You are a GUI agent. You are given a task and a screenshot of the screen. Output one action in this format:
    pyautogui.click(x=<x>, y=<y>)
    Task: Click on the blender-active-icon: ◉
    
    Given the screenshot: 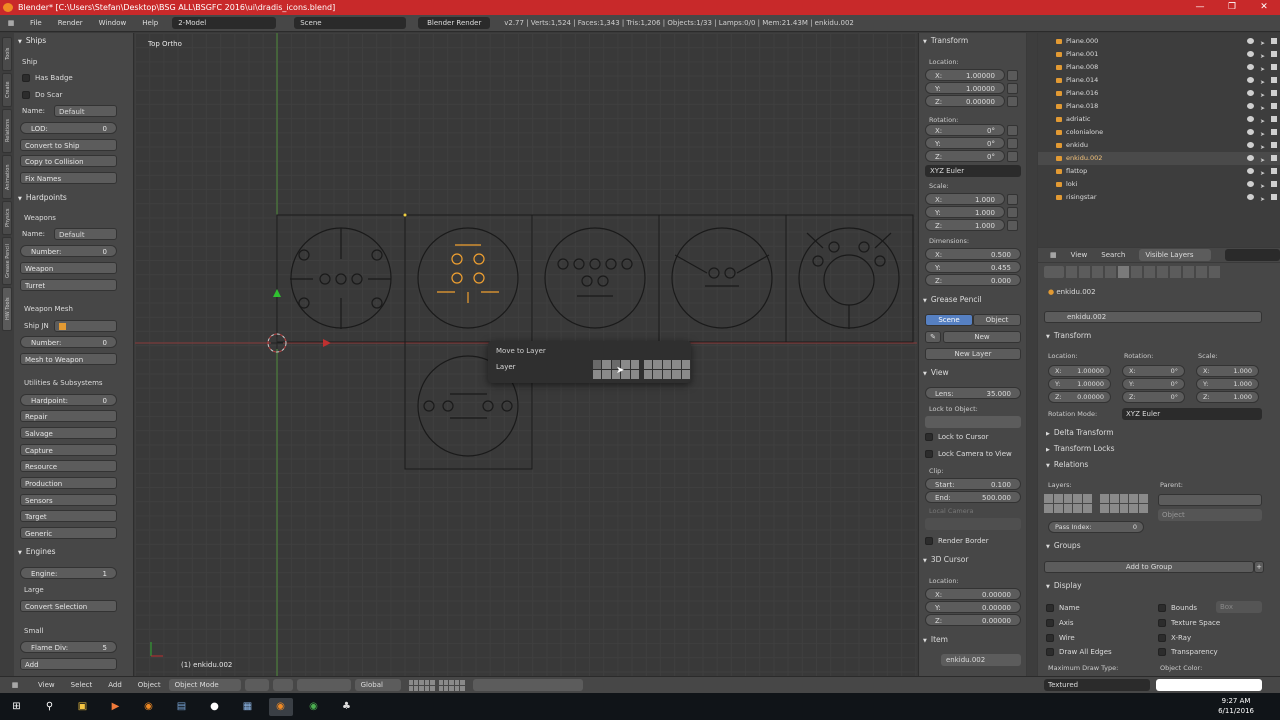 What is the action you would take?
    pyautogui.click(x=280, y=706)
    